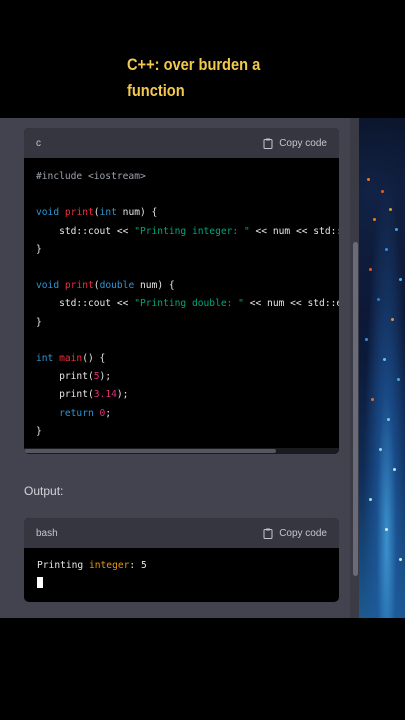 The height and width of the screenshot is (720, 405). I want to click on terminal-cursor, so click(40, 582).